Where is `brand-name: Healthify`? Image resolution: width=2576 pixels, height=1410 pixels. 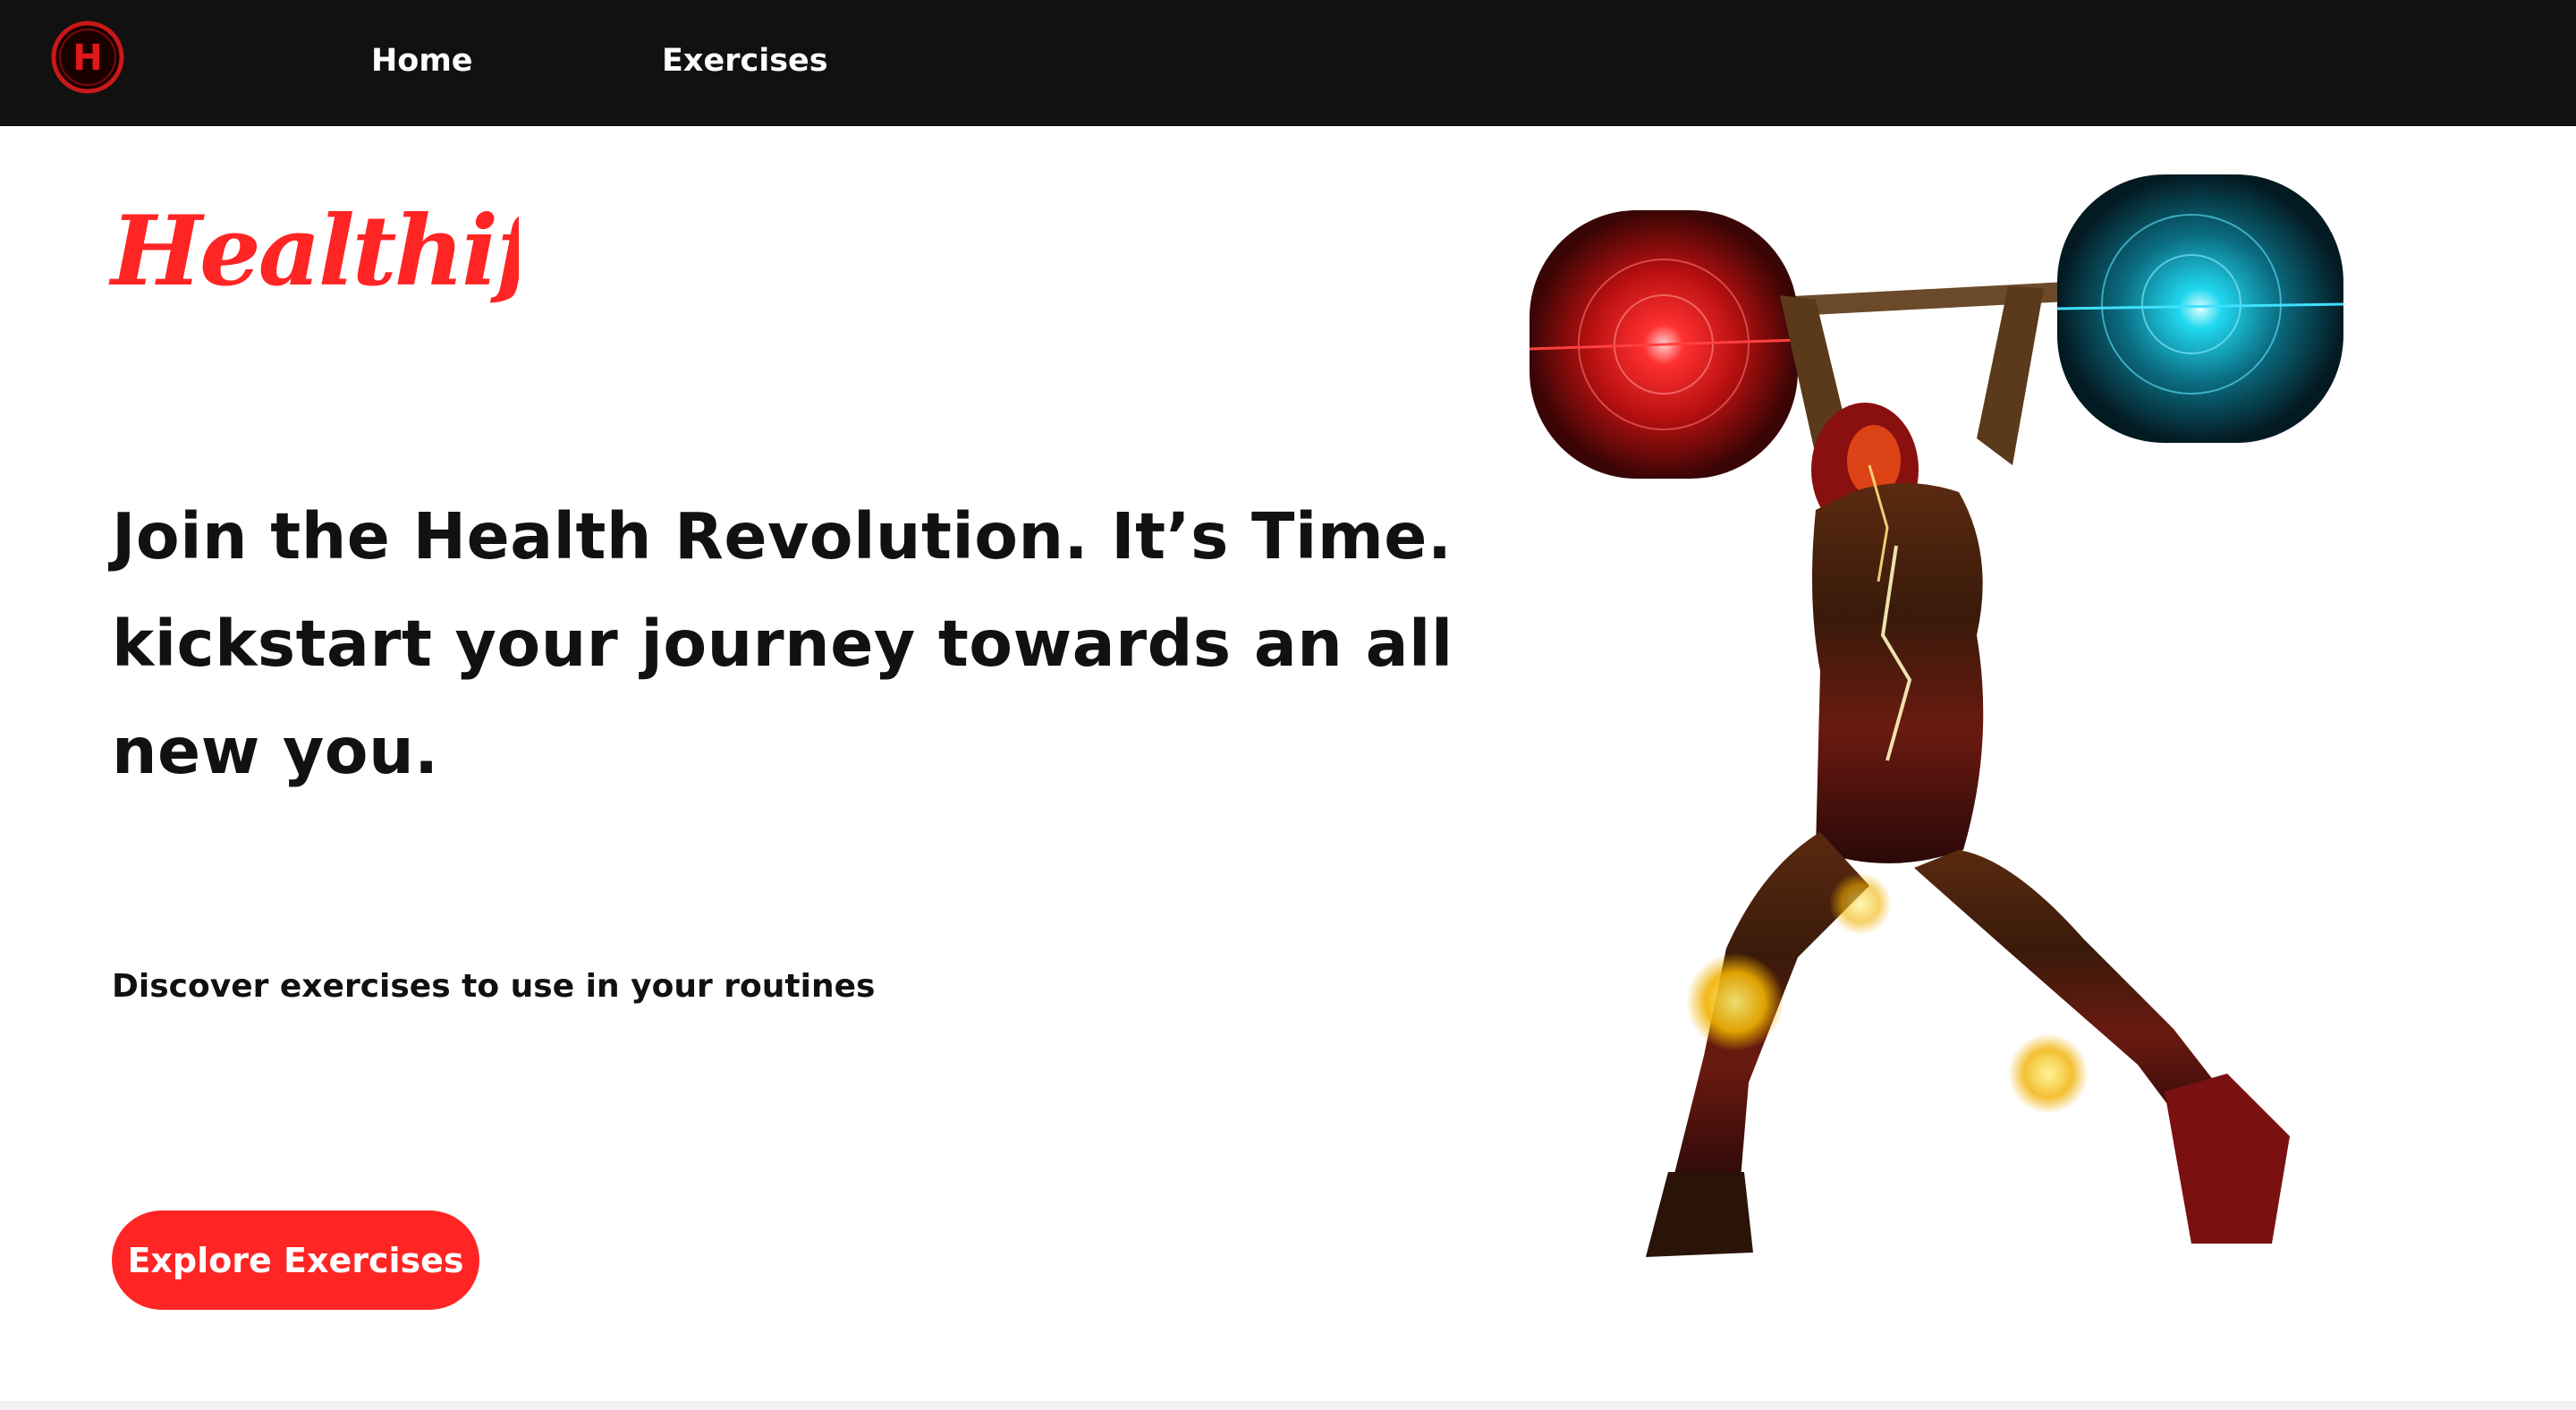
brand-name: Healthify is located at coordinates (313, 252).